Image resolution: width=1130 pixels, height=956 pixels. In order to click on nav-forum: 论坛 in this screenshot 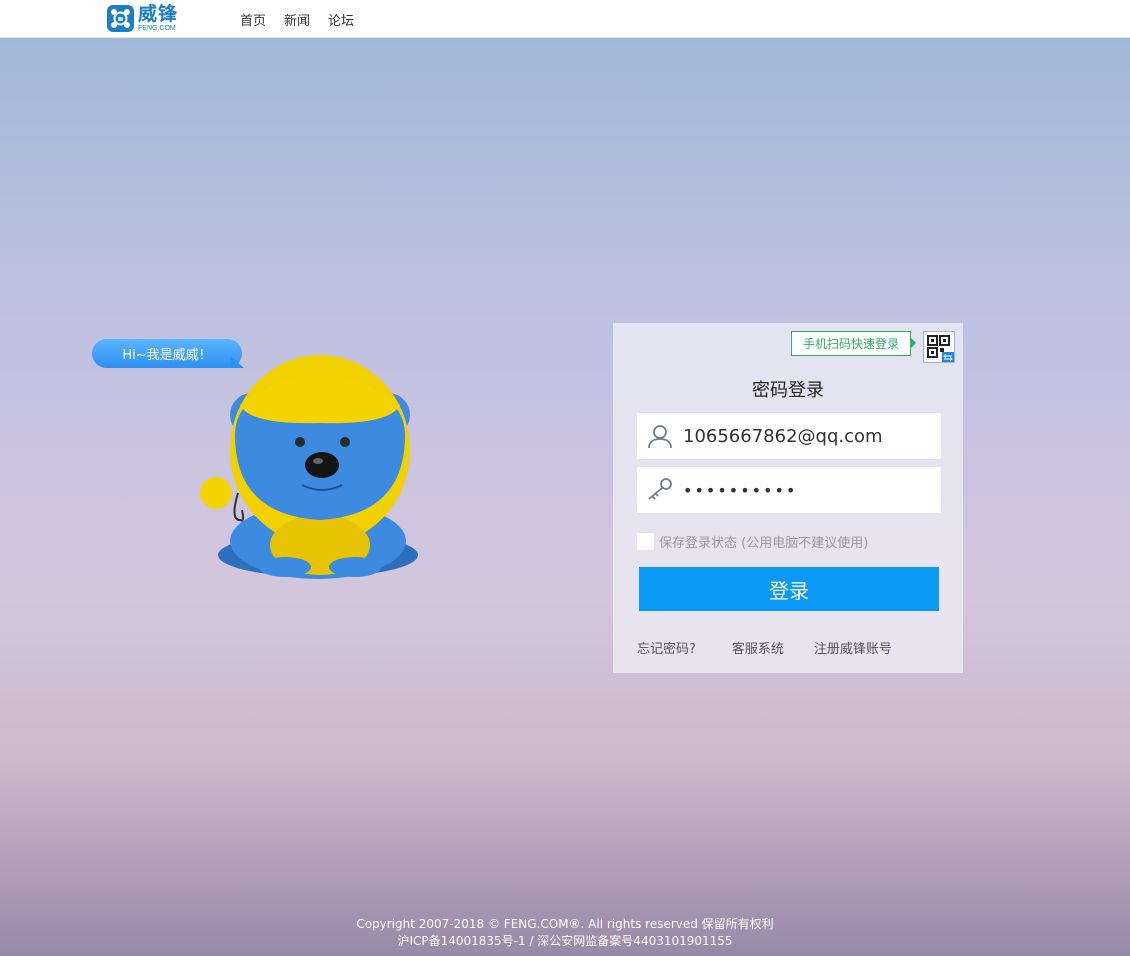, I will do `click(341, 19)`.